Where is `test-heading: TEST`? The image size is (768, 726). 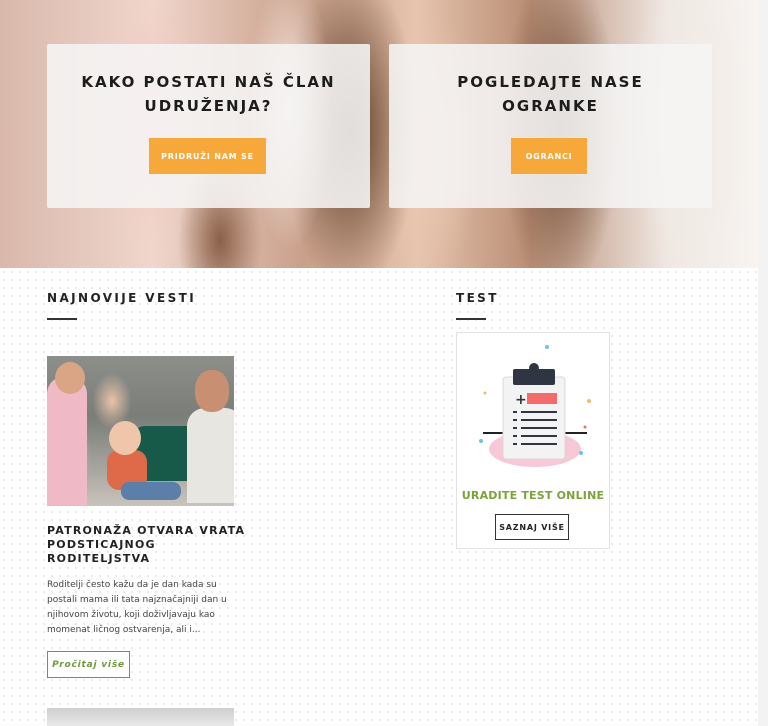 test-heading: TEST is located at coordinates (477, 298).